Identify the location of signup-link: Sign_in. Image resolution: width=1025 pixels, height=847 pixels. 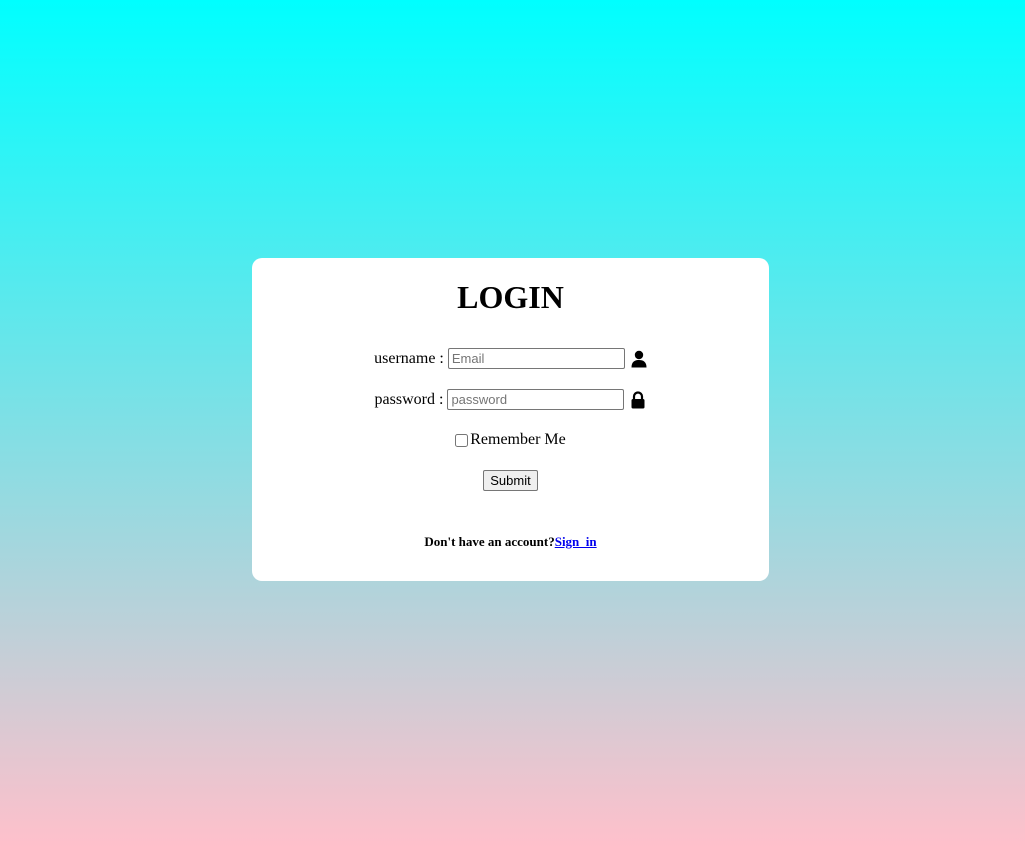
(576, 541).